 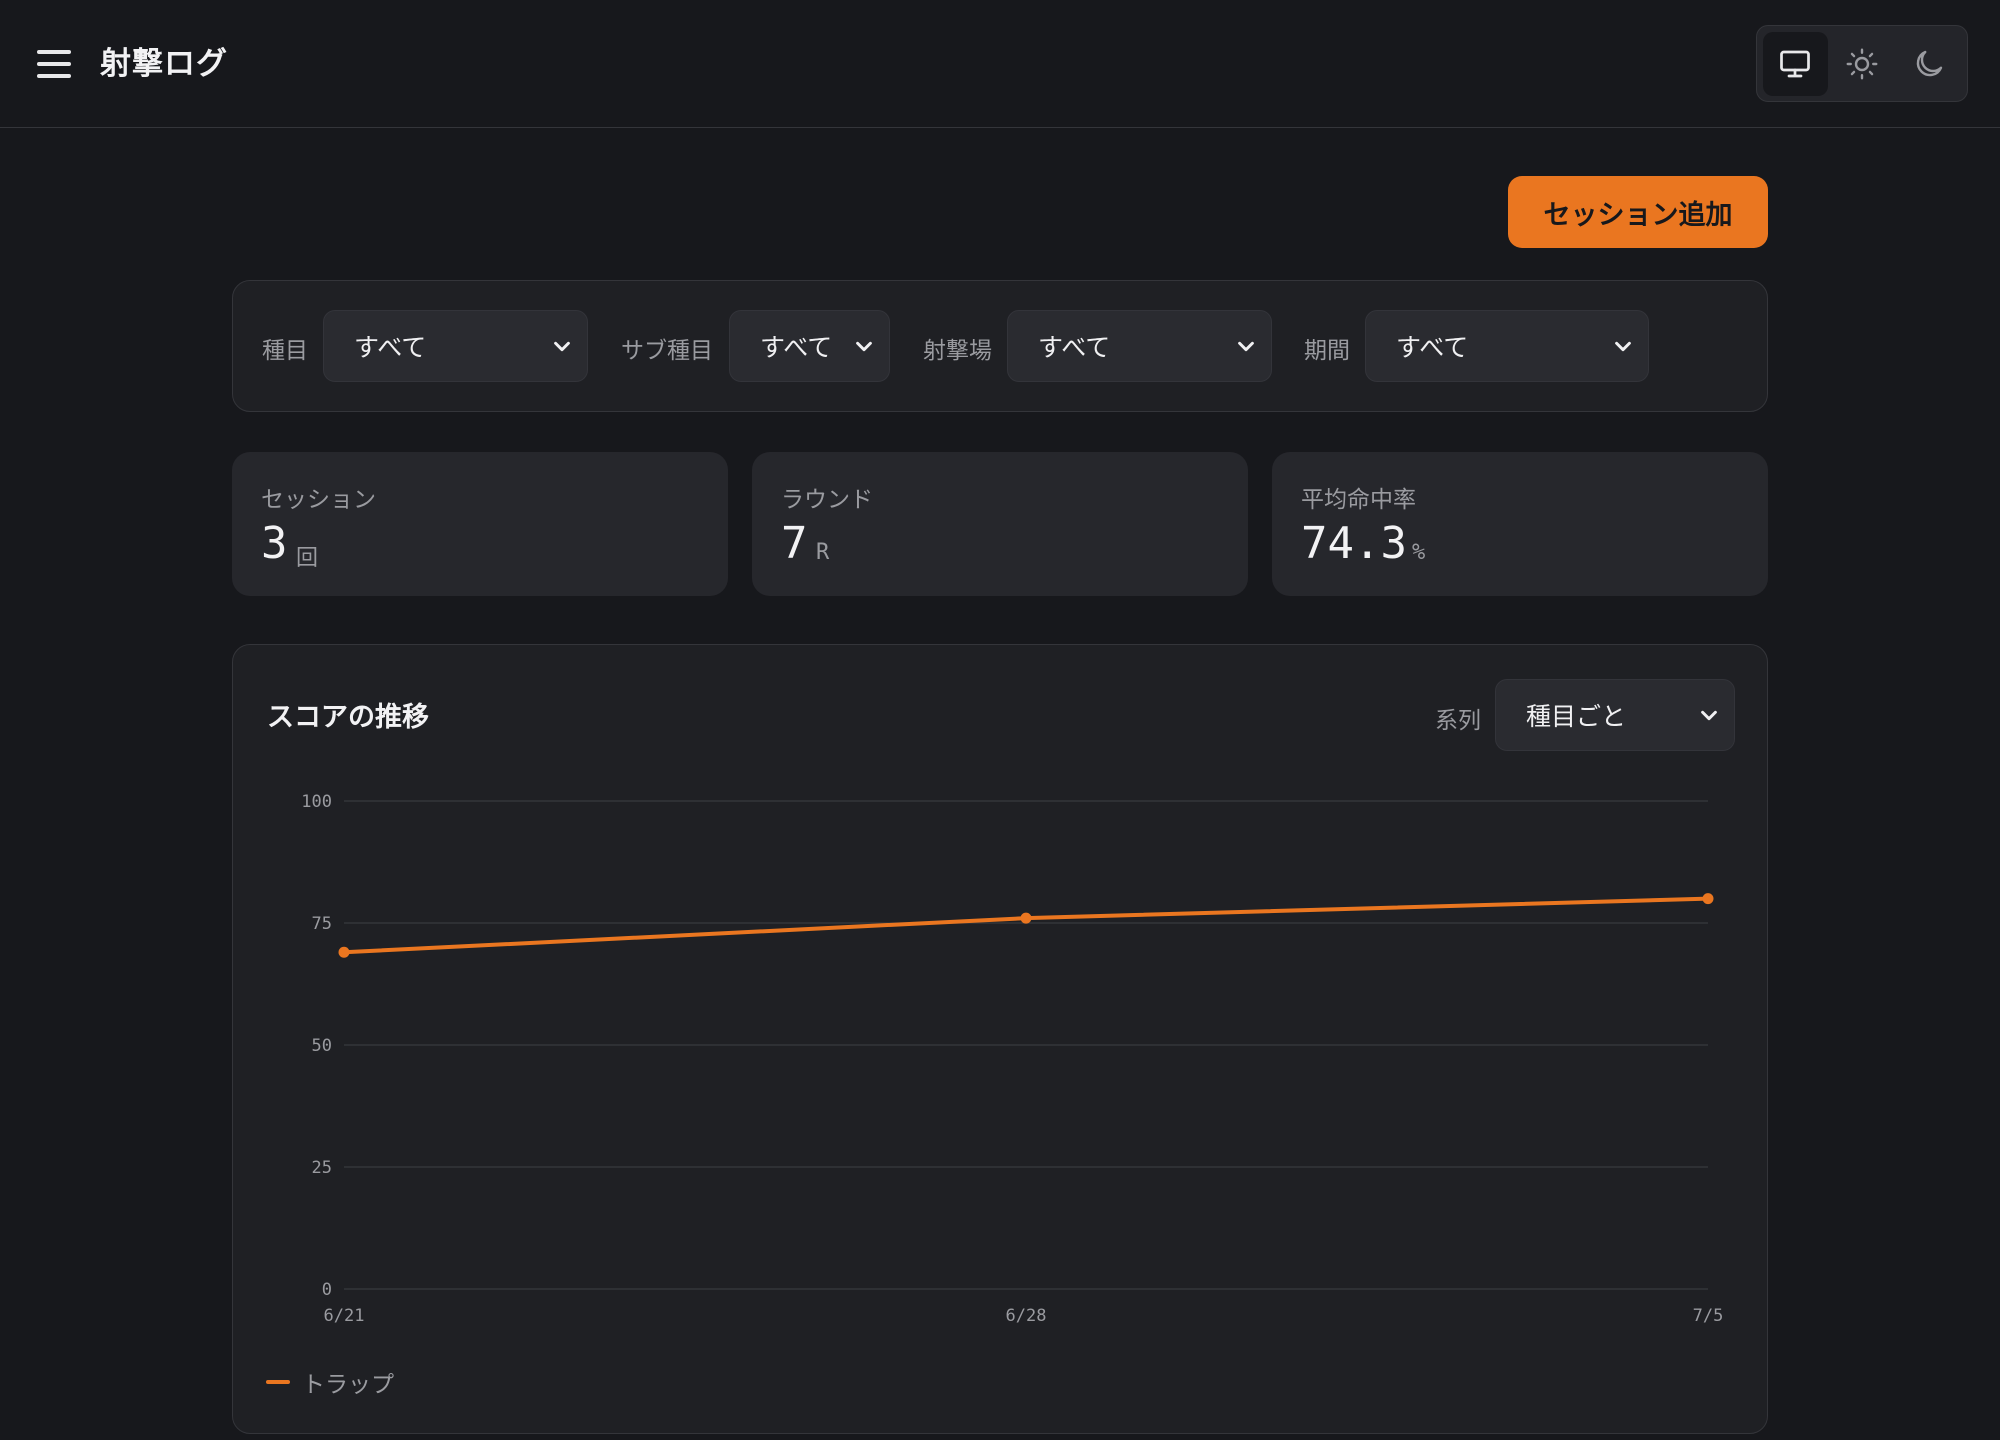 I want to click on x-tick-label: 7/5, so click(x=1708, y=1316).